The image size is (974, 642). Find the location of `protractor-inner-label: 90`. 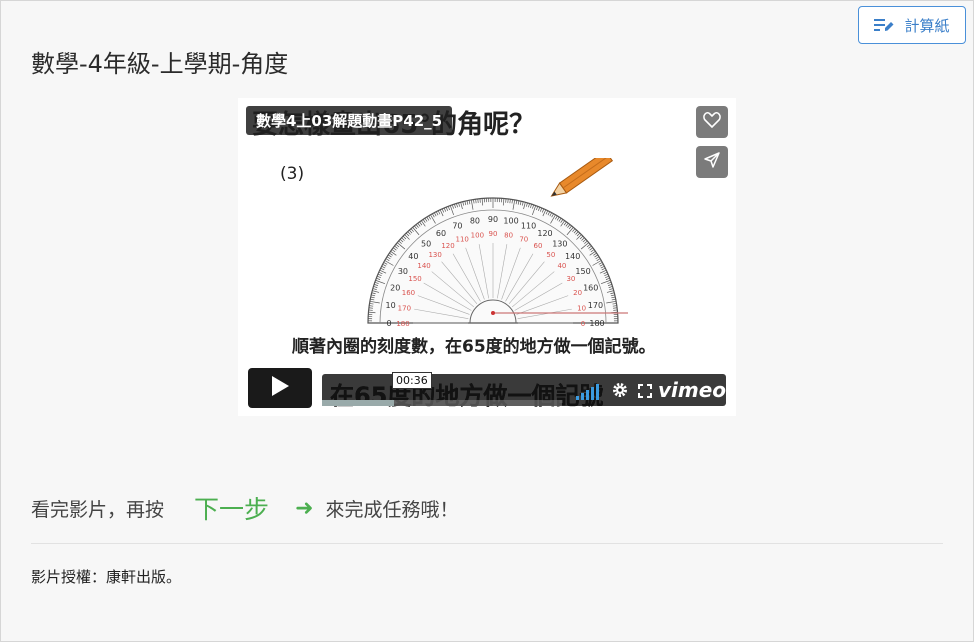

protractor-inner-label: 90 is located at coordinates (493, 234).